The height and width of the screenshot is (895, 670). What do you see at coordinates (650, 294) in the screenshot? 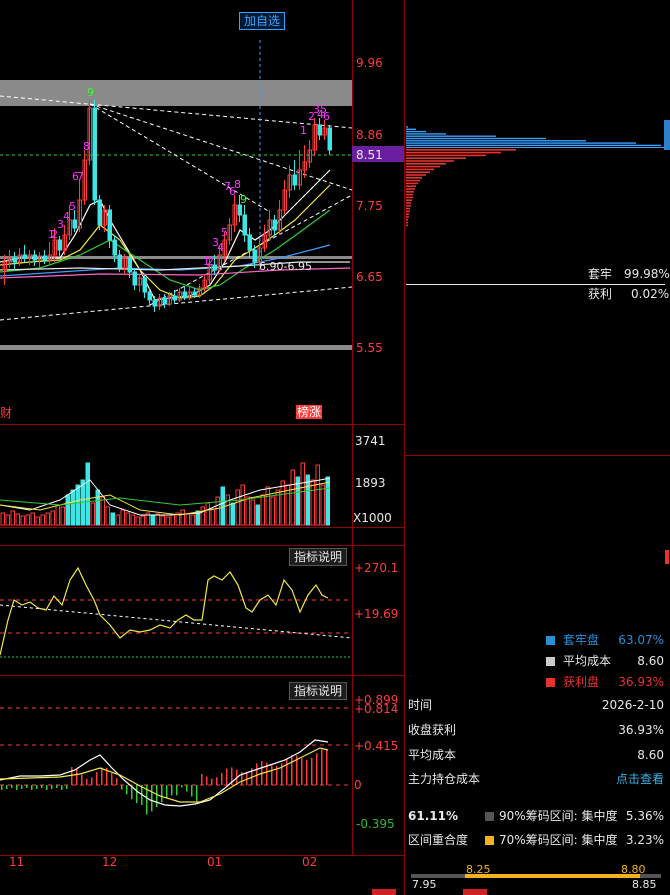
I see `profit-value: 0.02%` at bounding box center [650, 294].